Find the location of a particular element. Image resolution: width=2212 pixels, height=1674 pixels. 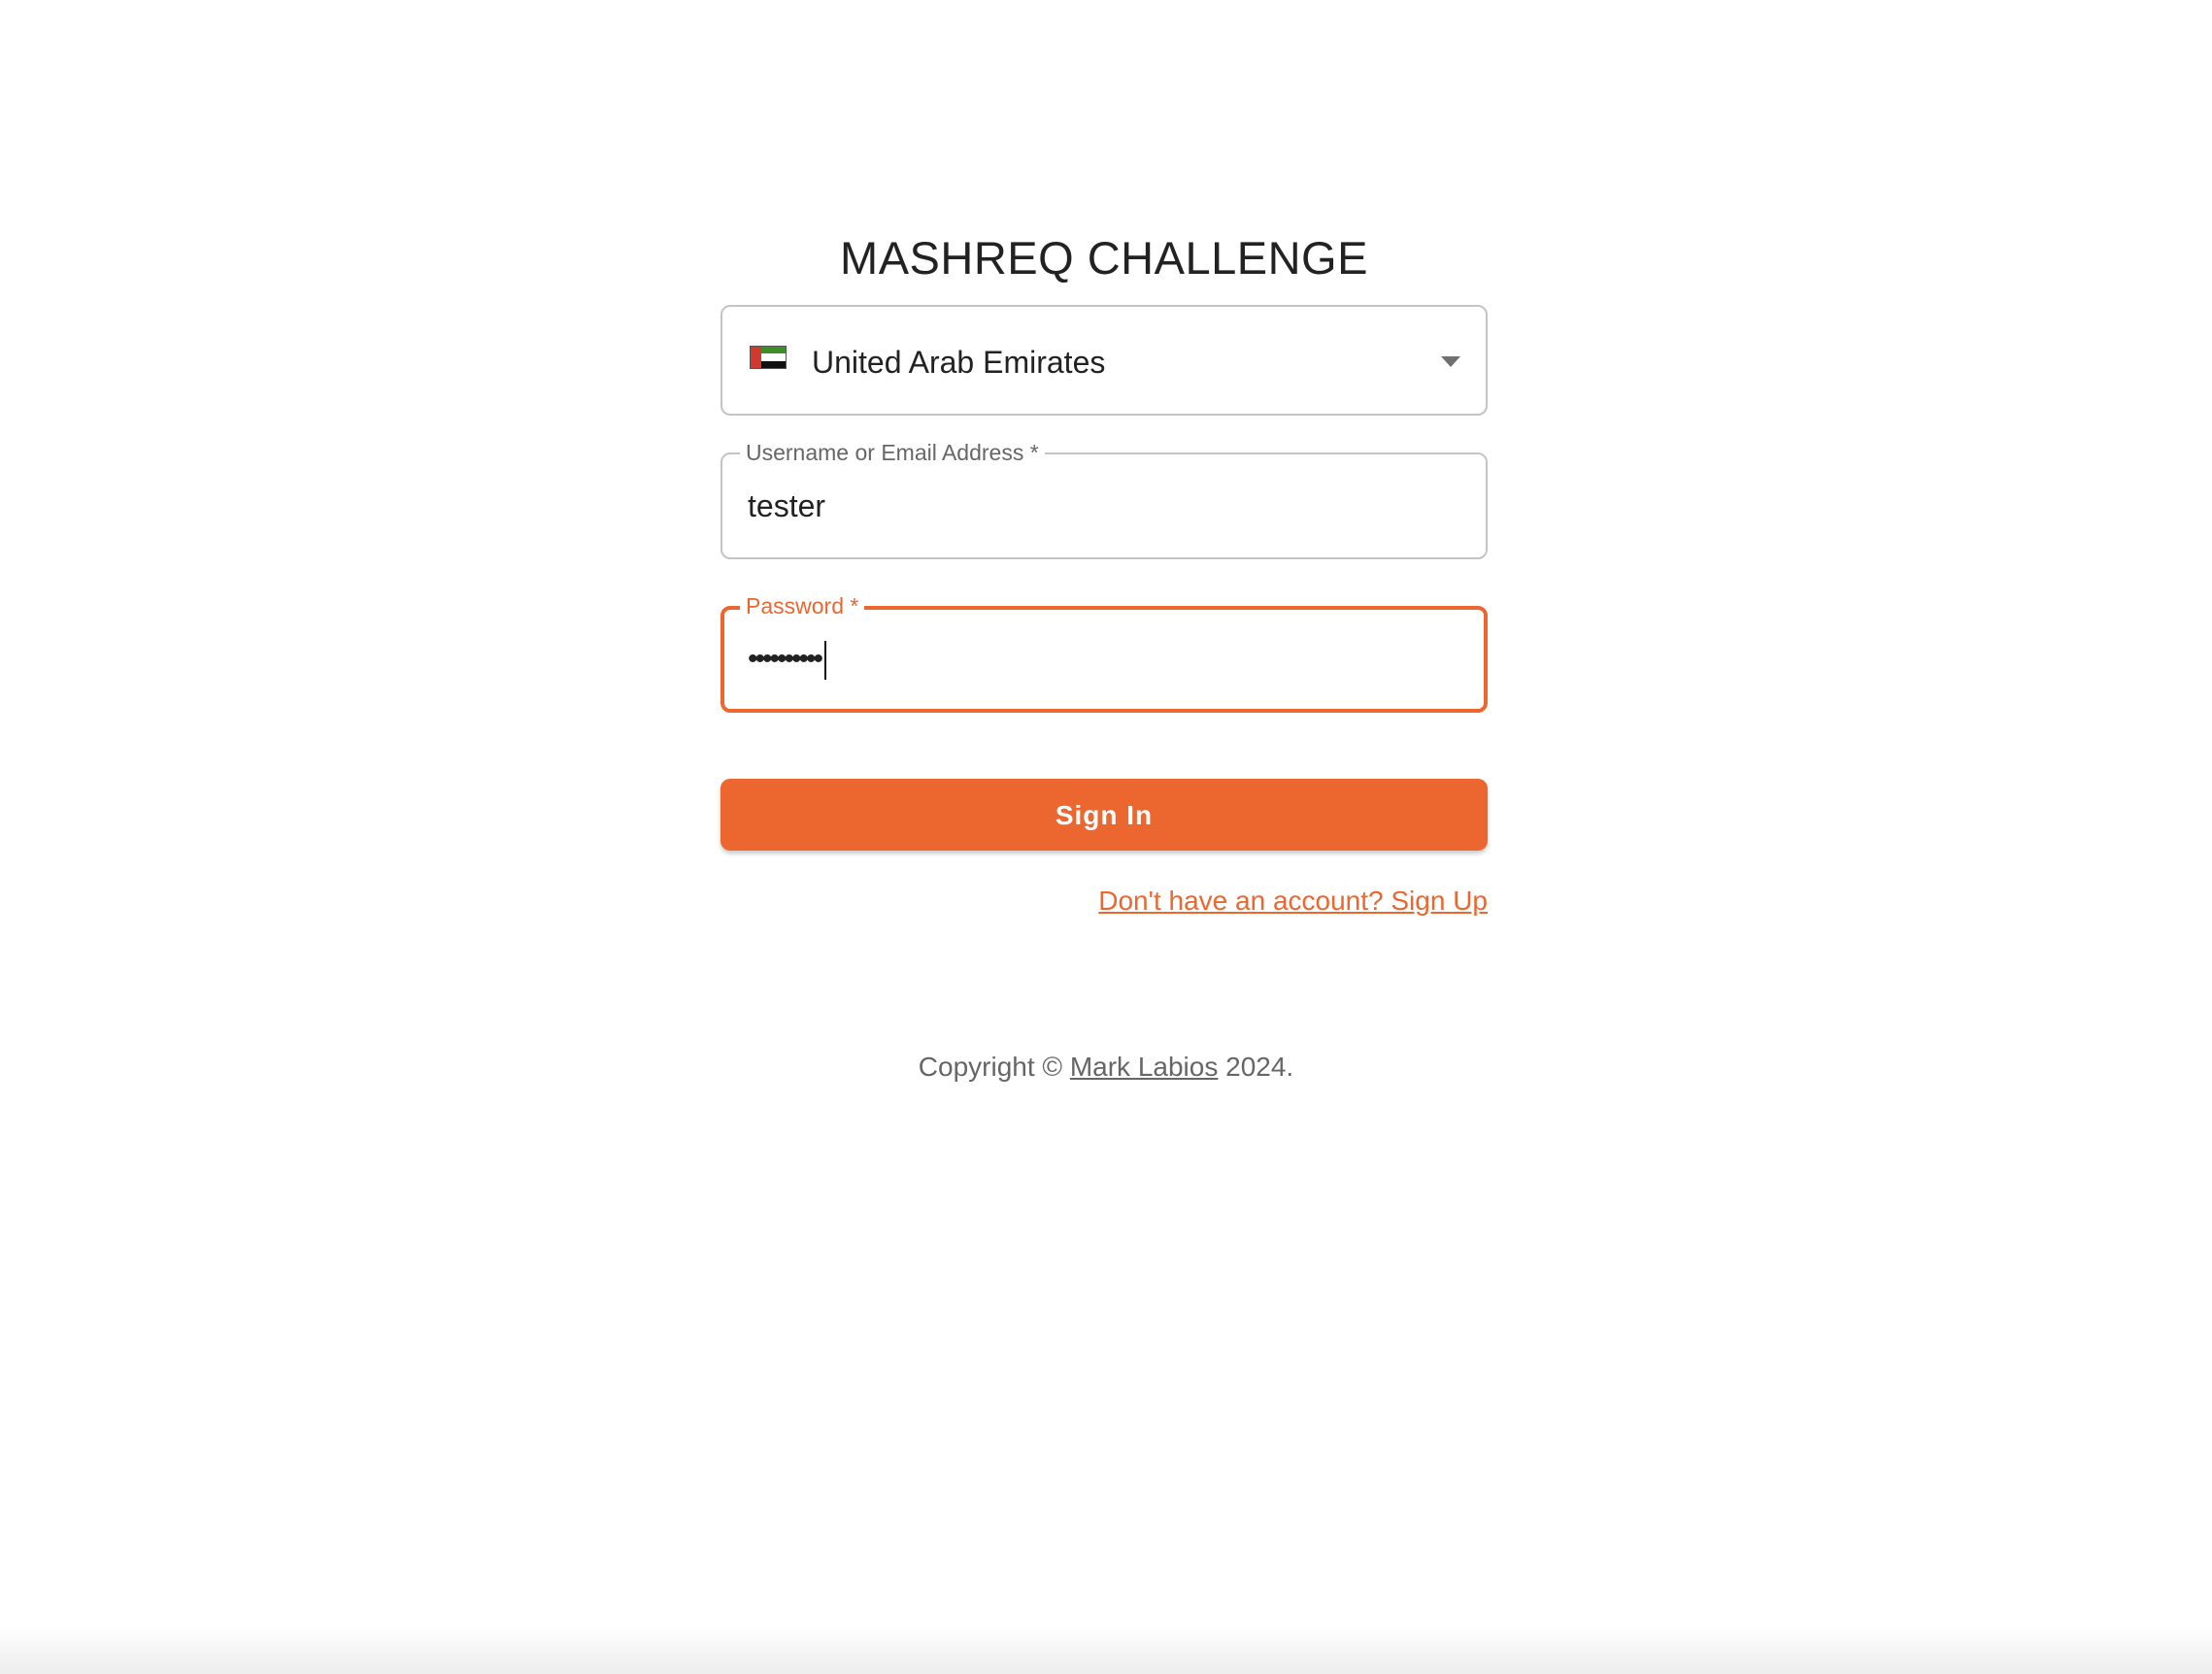

caret-down-icon is located at coordinates (1450, 362).